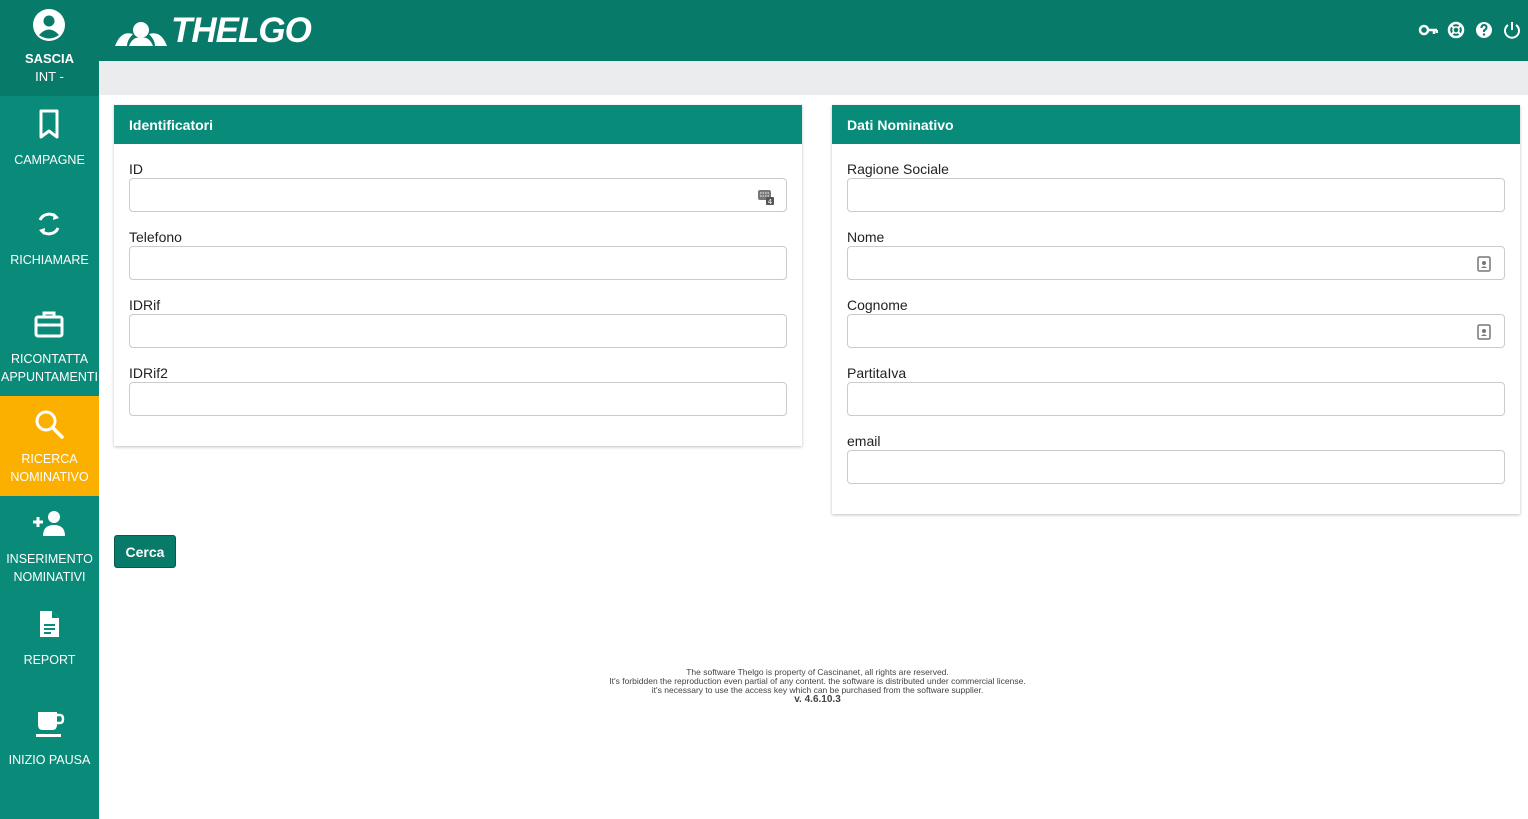 This screenshot has height=819, width=1528. I want to click on email-label: email, so click(864, 441).